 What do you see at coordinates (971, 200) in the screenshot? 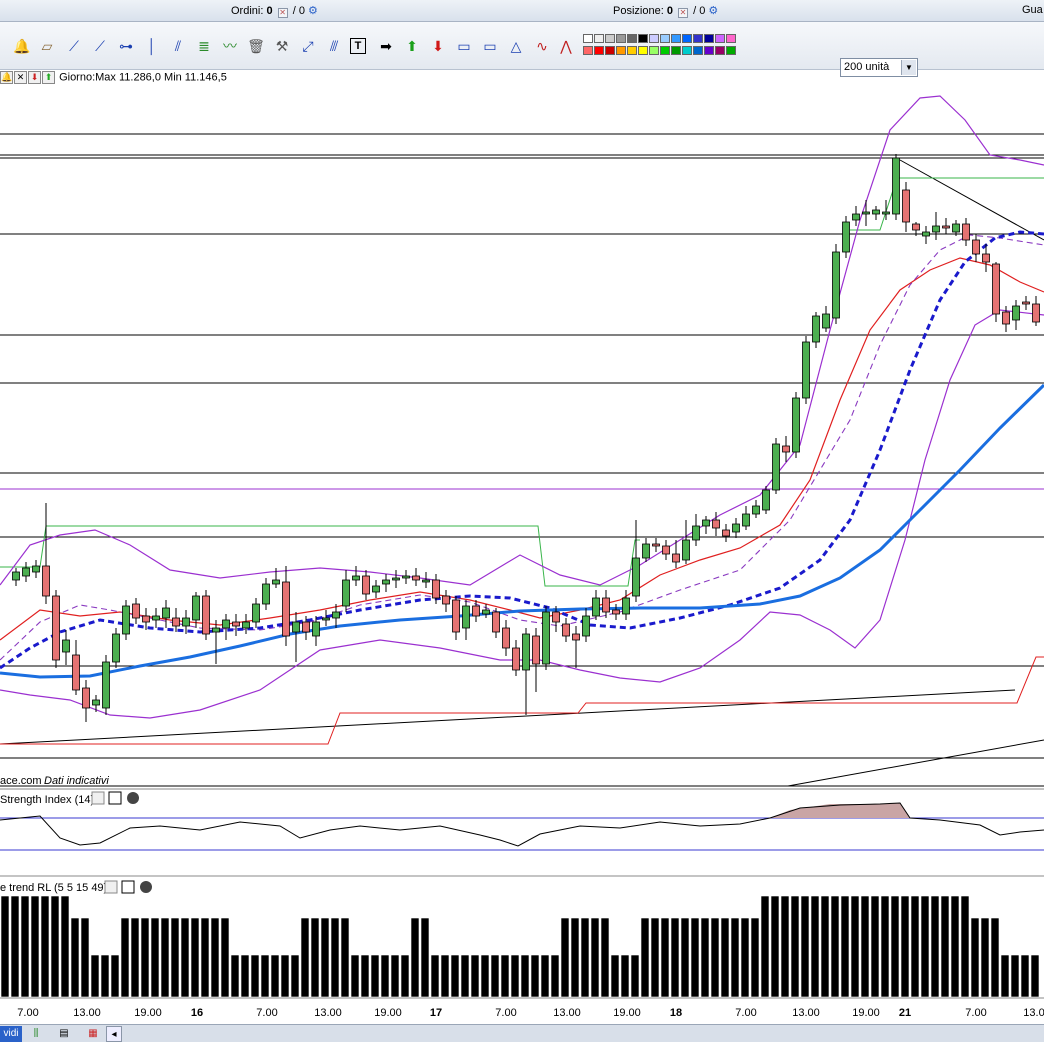
I see `trendline` at bounding box center [971, 200].